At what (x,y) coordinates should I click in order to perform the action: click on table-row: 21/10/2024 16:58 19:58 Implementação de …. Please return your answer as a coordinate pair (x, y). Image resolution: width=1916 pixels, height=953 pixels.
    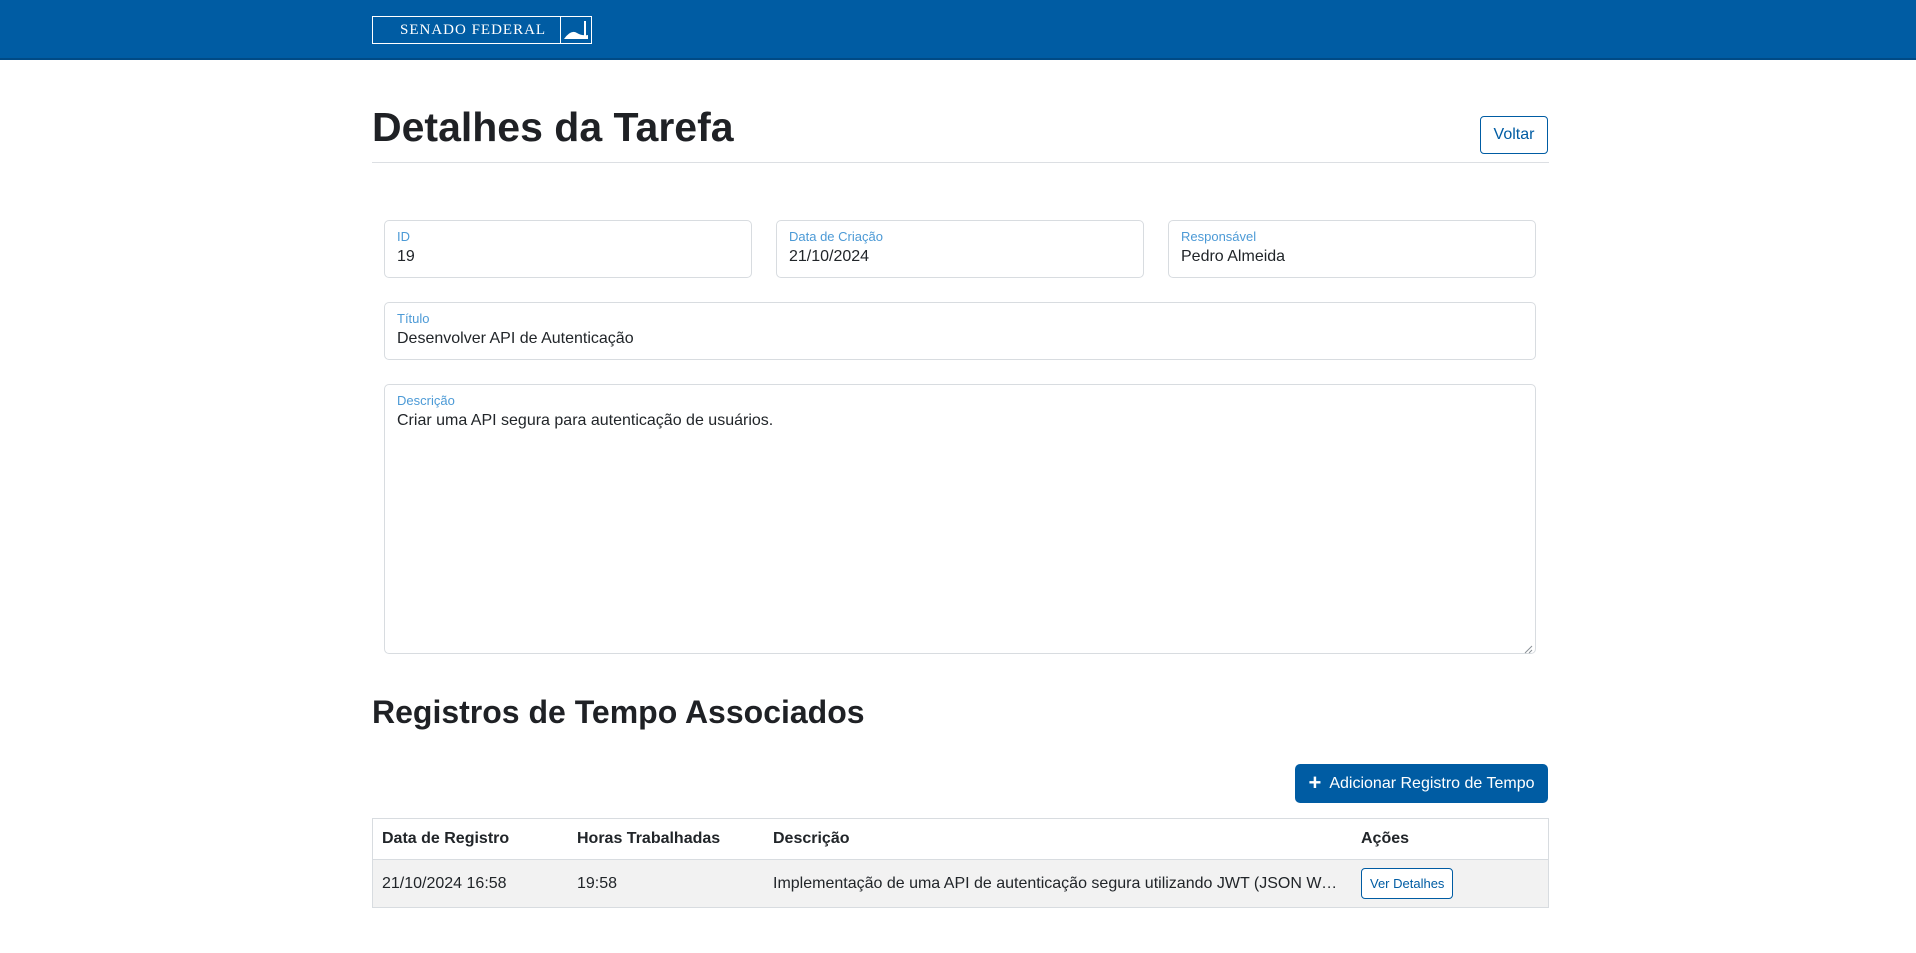
    Looking at the image, I should click on (960, 883).